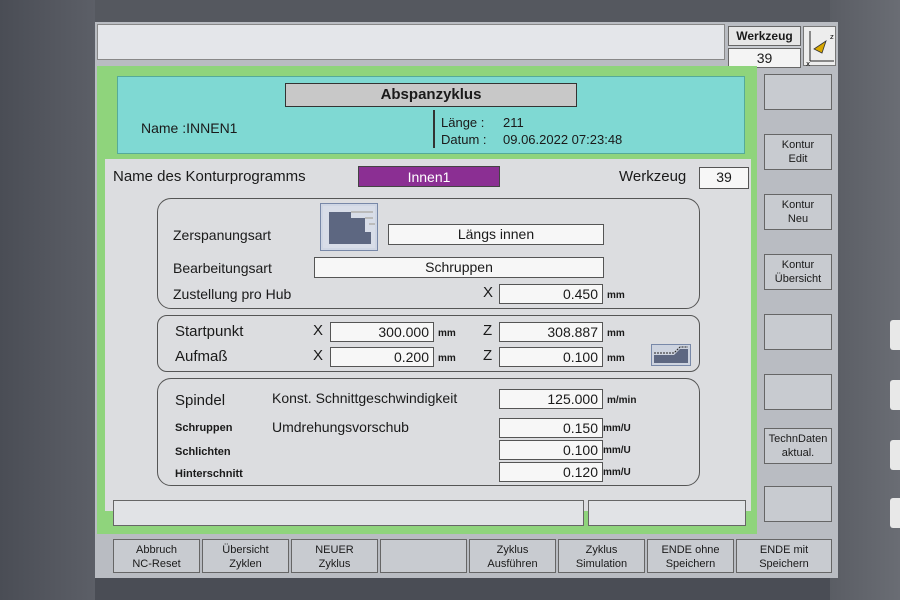  What do you see at coordinates (47, 300) in the screenshot?
I see `monitor-bezel-left` at bounding box center [47, 300].